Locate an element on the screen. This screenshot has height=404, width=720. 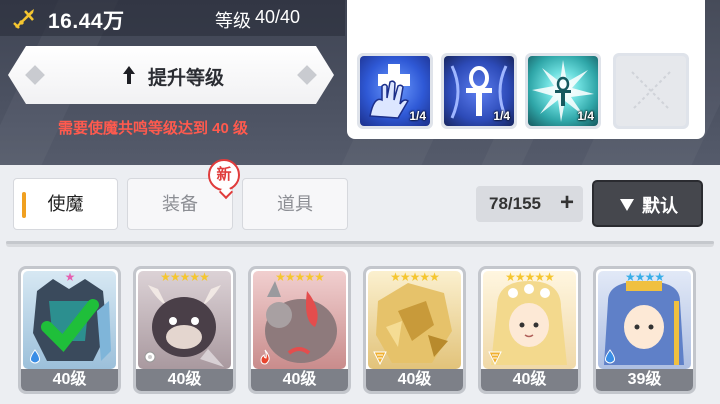
crossed-swords-icon is located at coordinates (23, 19).